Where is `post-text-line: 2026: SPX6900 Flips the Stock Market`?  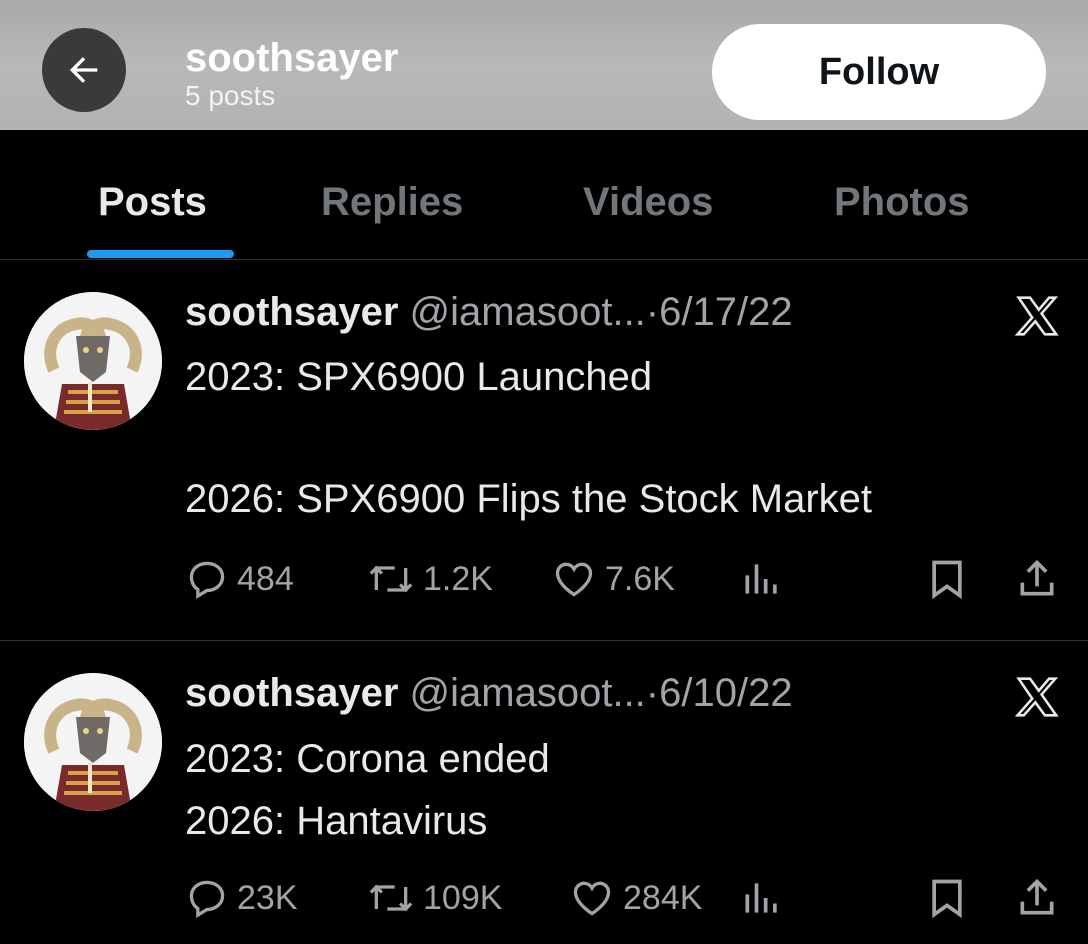 post-text-line: 2026: SPX6900 Flips the Stock Market is located at coordinates (529, 499).